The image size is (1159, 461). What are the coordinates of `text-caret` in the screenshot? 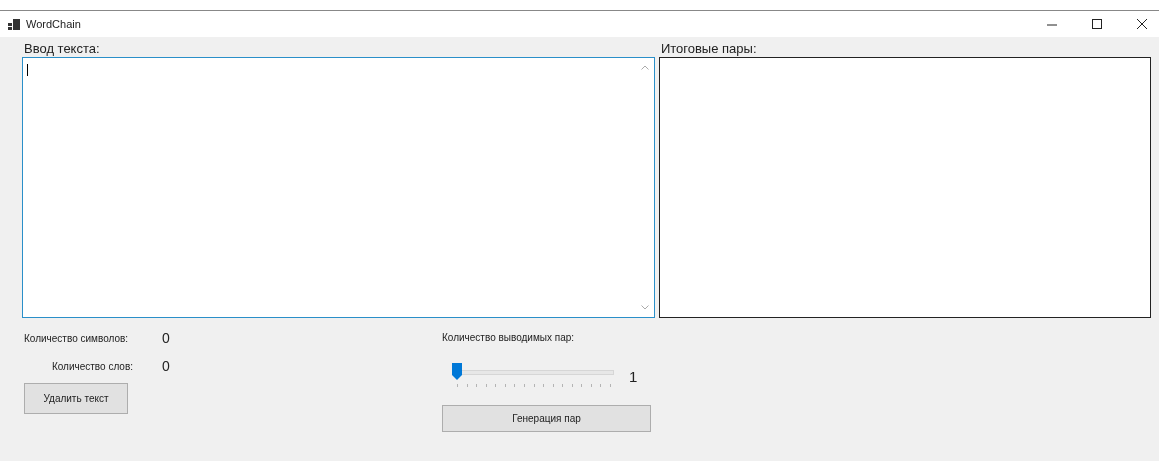 It's located at (27, 70).